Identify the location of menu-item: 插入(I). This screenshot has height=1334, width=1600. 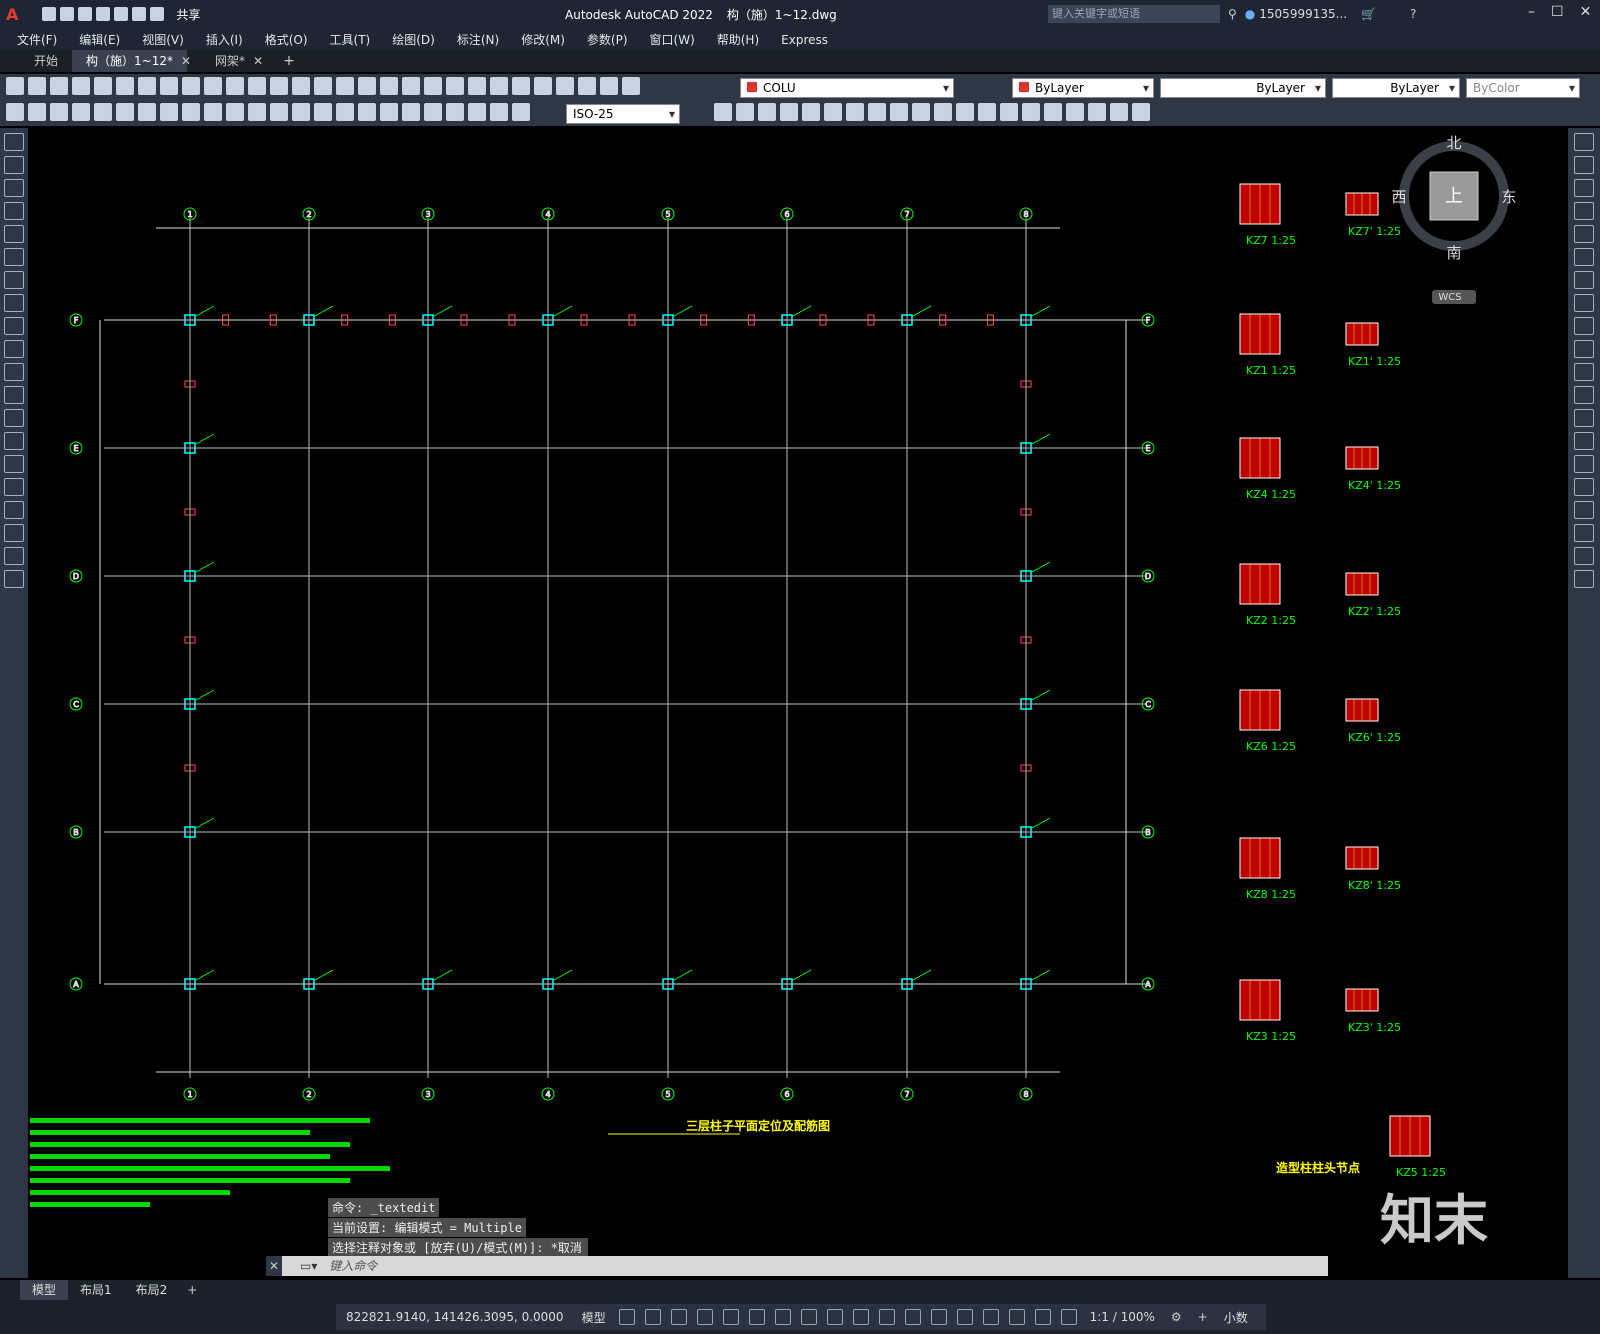
(224, 39).